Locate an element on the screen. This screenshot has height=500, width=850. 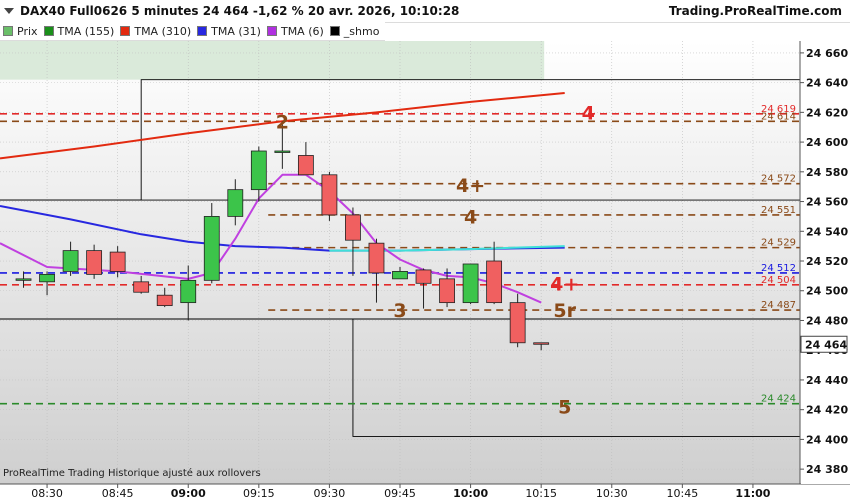
level-label: 24 529 is located at coordinates (778, 243).